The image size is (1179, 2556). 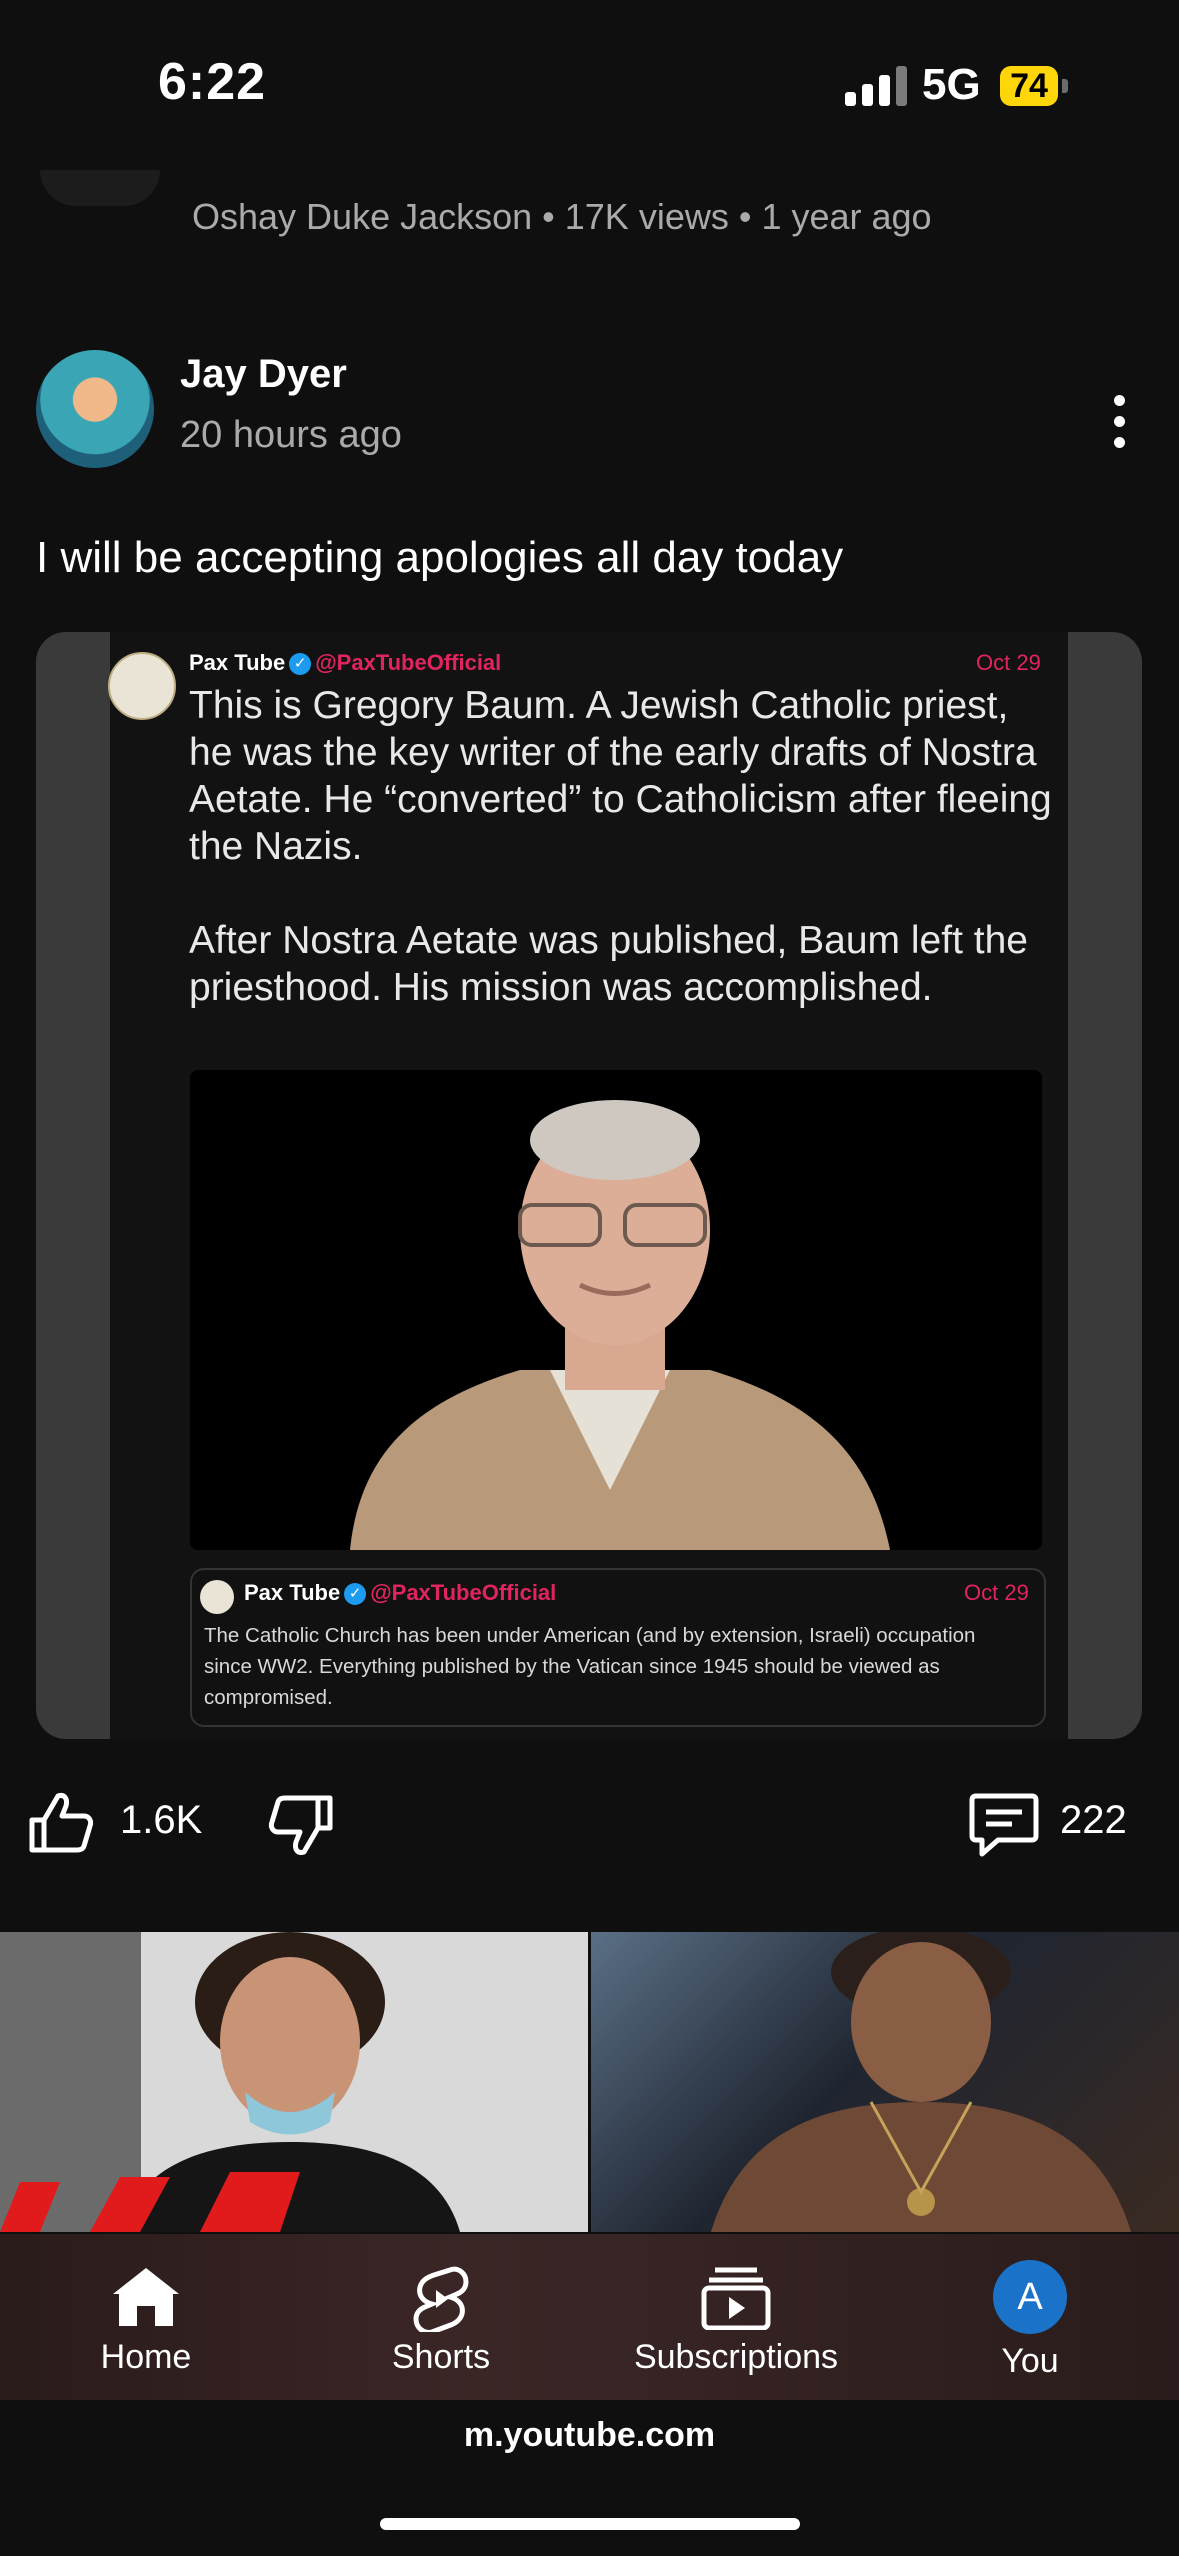 What do you see at coordinates (589, 2435) in the screenshot?
I see `url-label: m.youtube.com` at bounding box center [589, 2435].